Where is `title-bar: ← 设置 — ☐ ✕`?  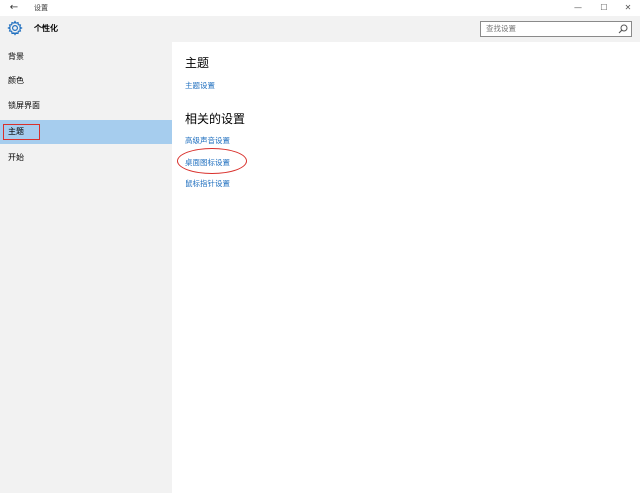 title-bar: ← 设置 — ☐ ✕ is located at coordinates (320, 8).